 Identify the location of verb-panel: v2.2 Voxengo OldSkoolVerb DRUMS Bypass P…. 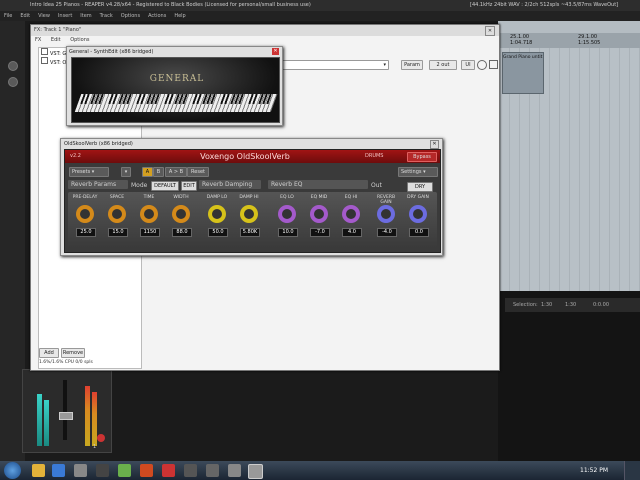
(252, 201).